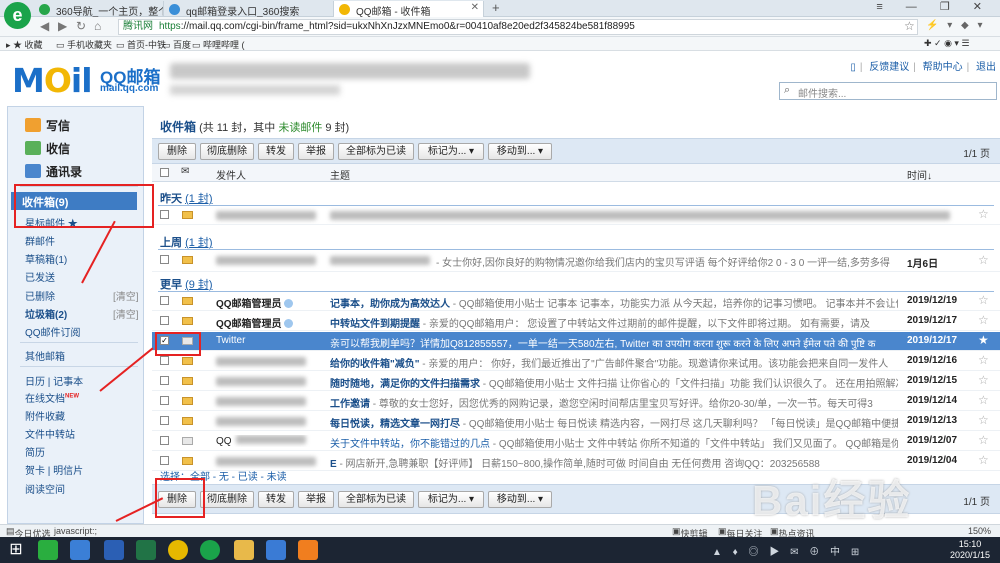  I want to click on sidebar-item-other-mailbox: 其他邮箱, so click(45, 355).